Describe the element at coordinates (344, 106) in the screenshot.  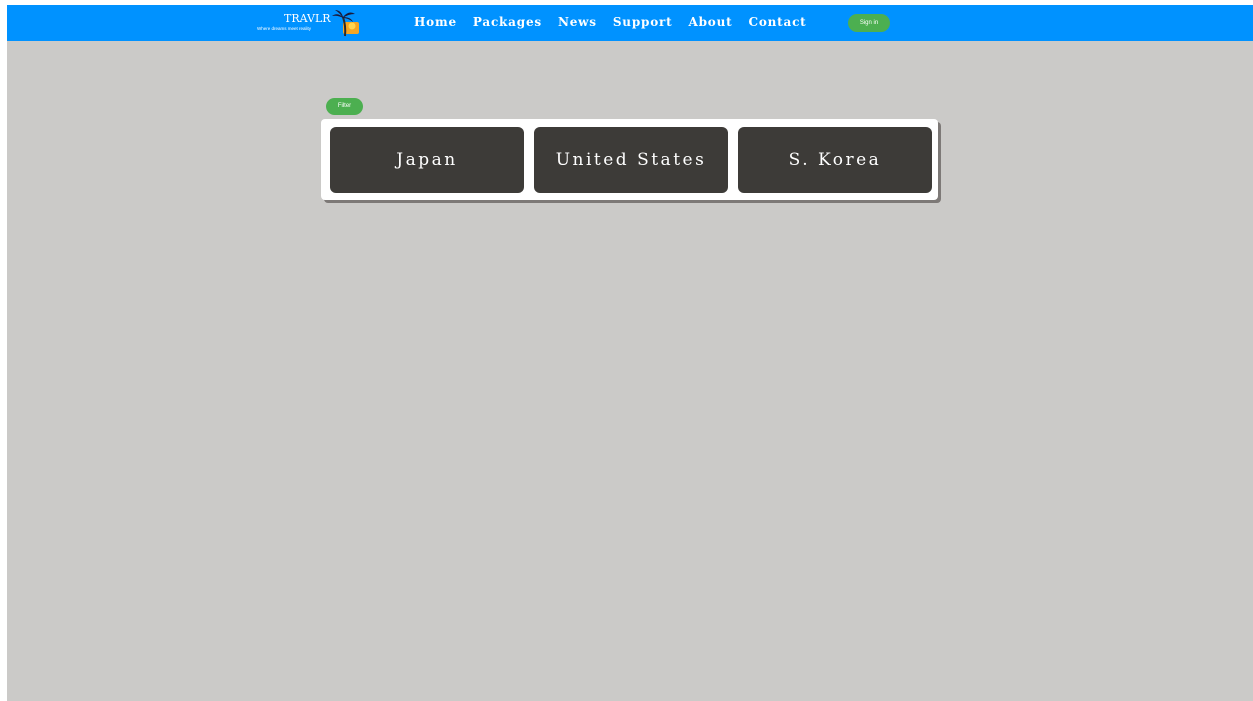
I see `filter-button: Filter` at that location.